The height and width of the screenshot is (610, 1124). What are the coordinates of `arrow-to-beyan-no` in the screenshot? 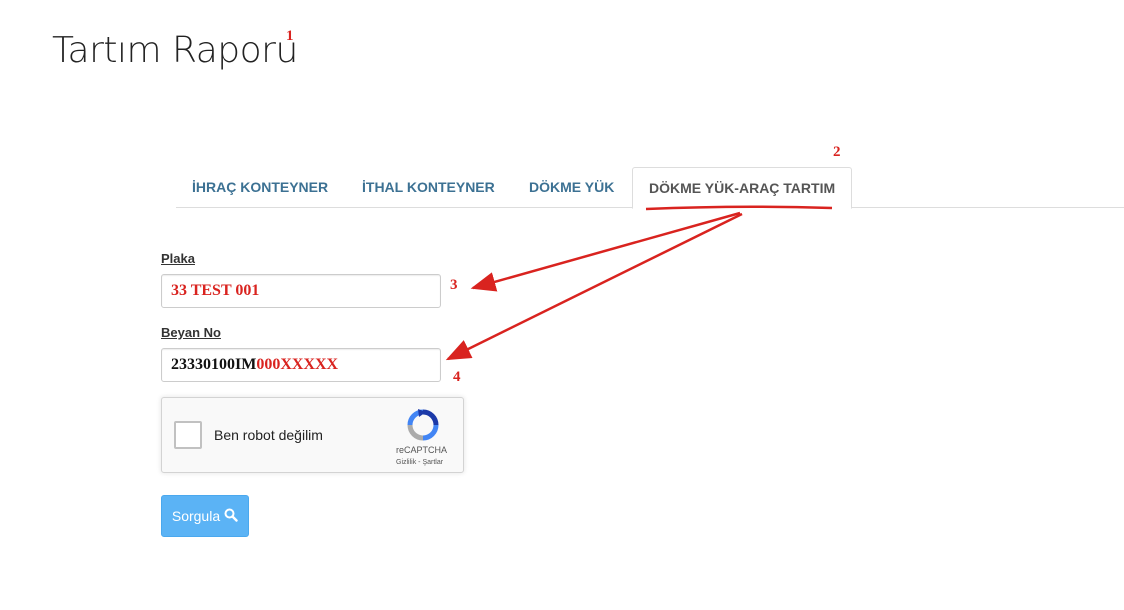 It's located at (594, 286).